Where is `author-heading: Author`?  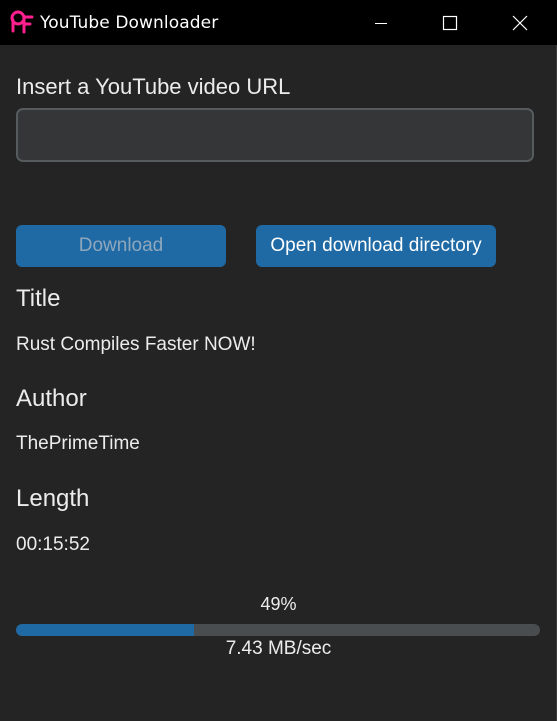
author-heading: Author is located at coordinates (51, 398).